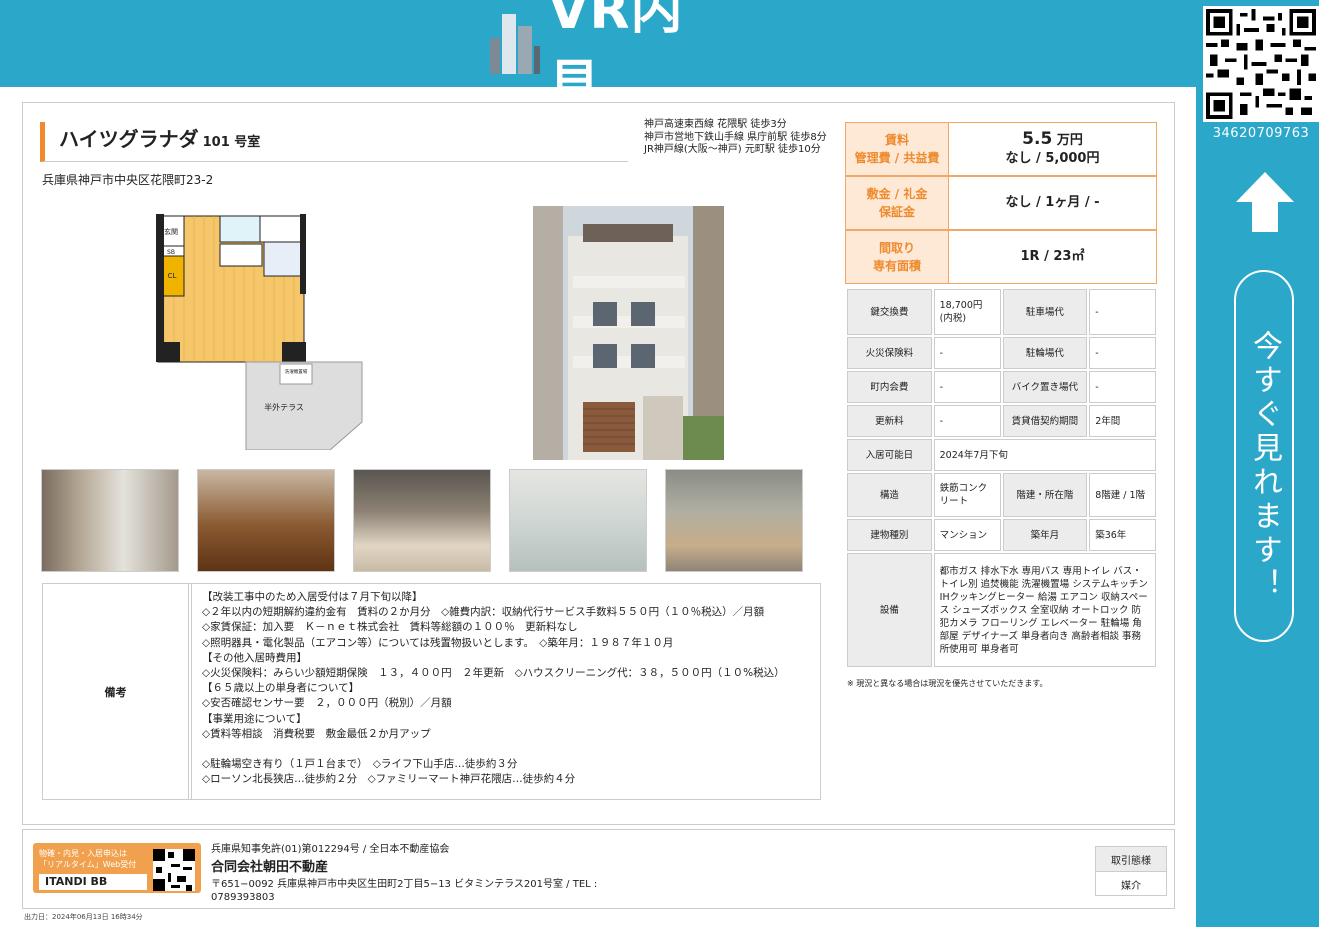 The image size is (1319, 927). What do you see at coordinates (967, 387) in the screenshot?
I see `town-fee-value: -` at bounding box center [967, 387].